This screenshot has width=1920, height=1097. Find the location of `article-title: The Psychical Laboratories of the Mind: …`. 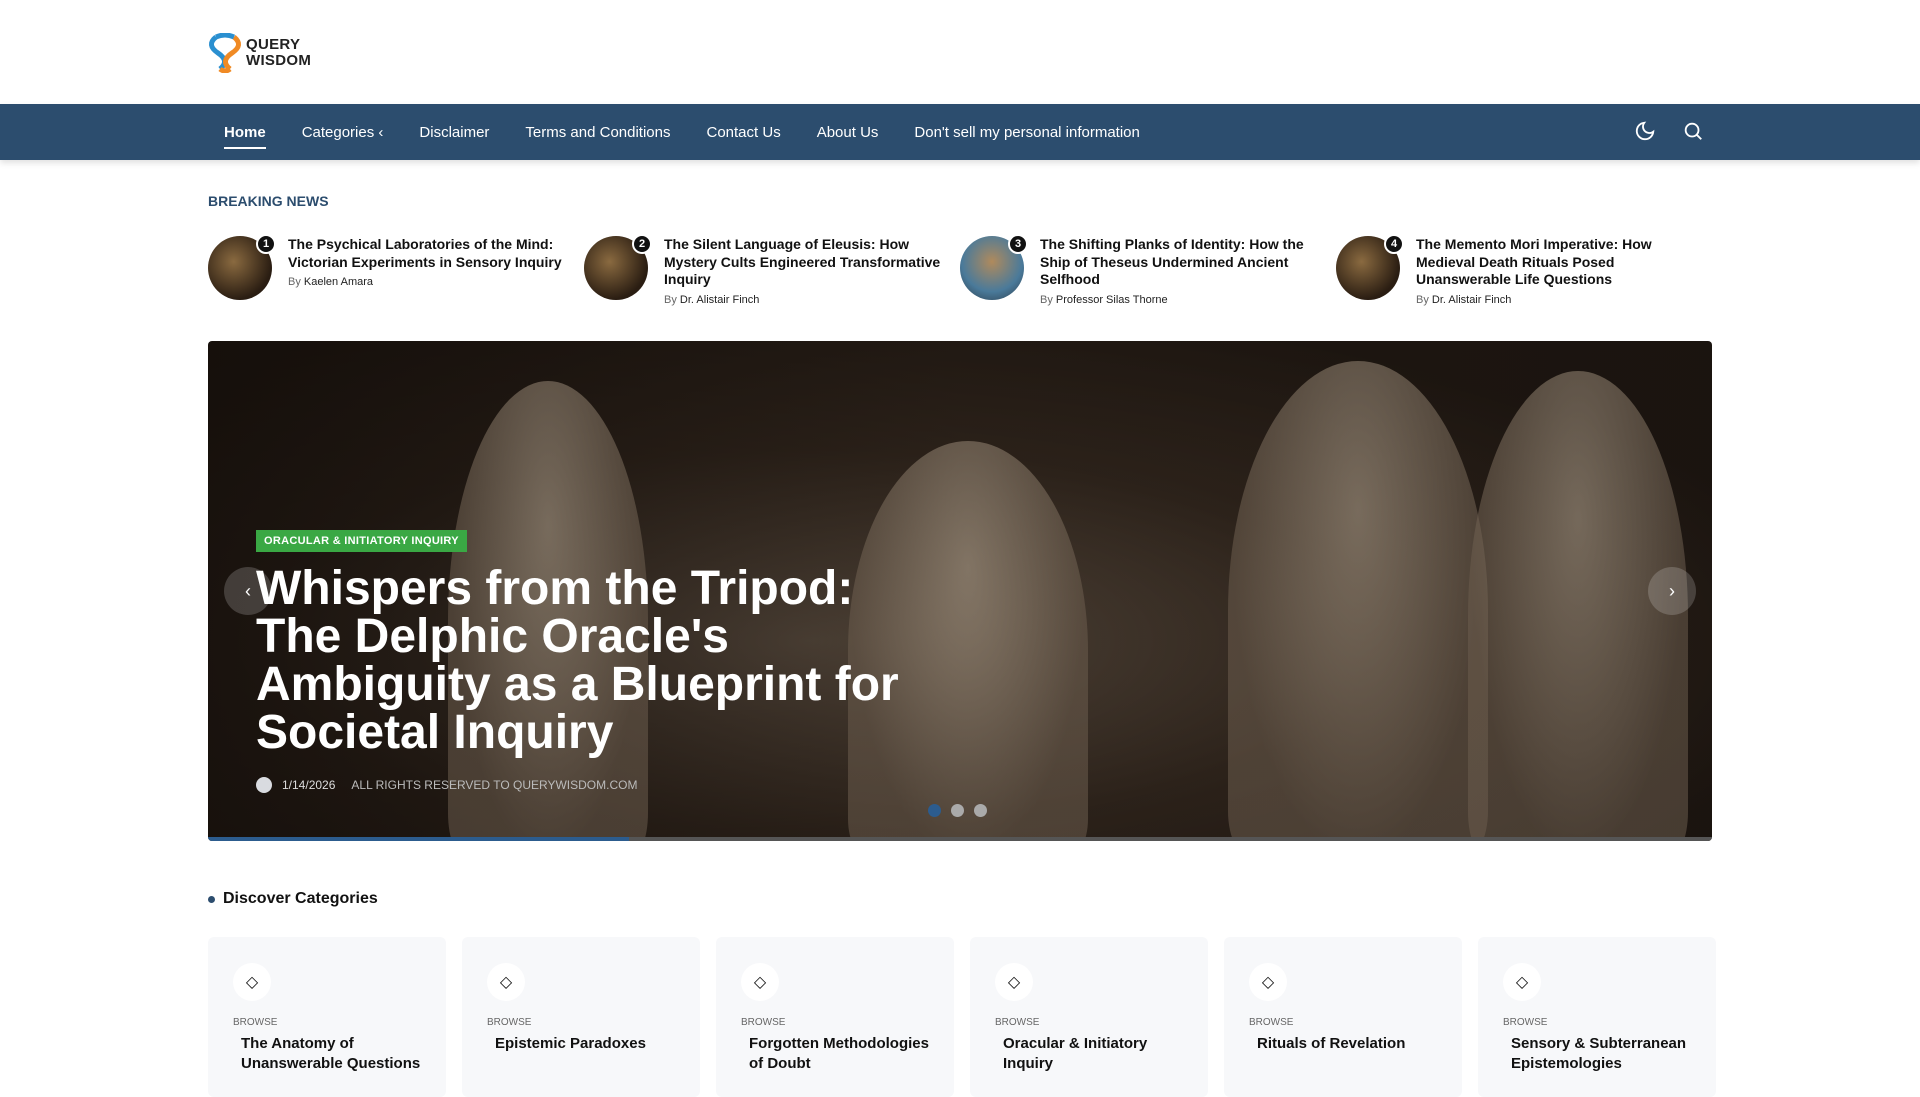

article-title: The Psychical Laboratories of the Mind: … is located at coordinates (433, 253).